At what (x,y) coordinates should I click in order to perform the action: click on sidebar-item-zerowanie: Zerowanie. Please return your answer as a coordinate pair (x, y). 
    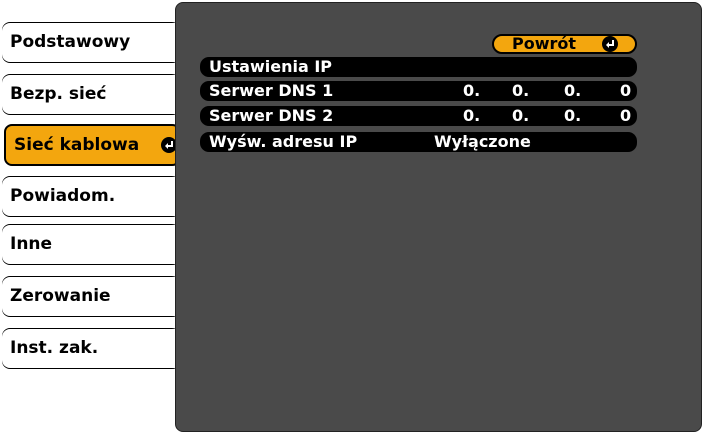
    Looking at the image, I should click on (92, 296).